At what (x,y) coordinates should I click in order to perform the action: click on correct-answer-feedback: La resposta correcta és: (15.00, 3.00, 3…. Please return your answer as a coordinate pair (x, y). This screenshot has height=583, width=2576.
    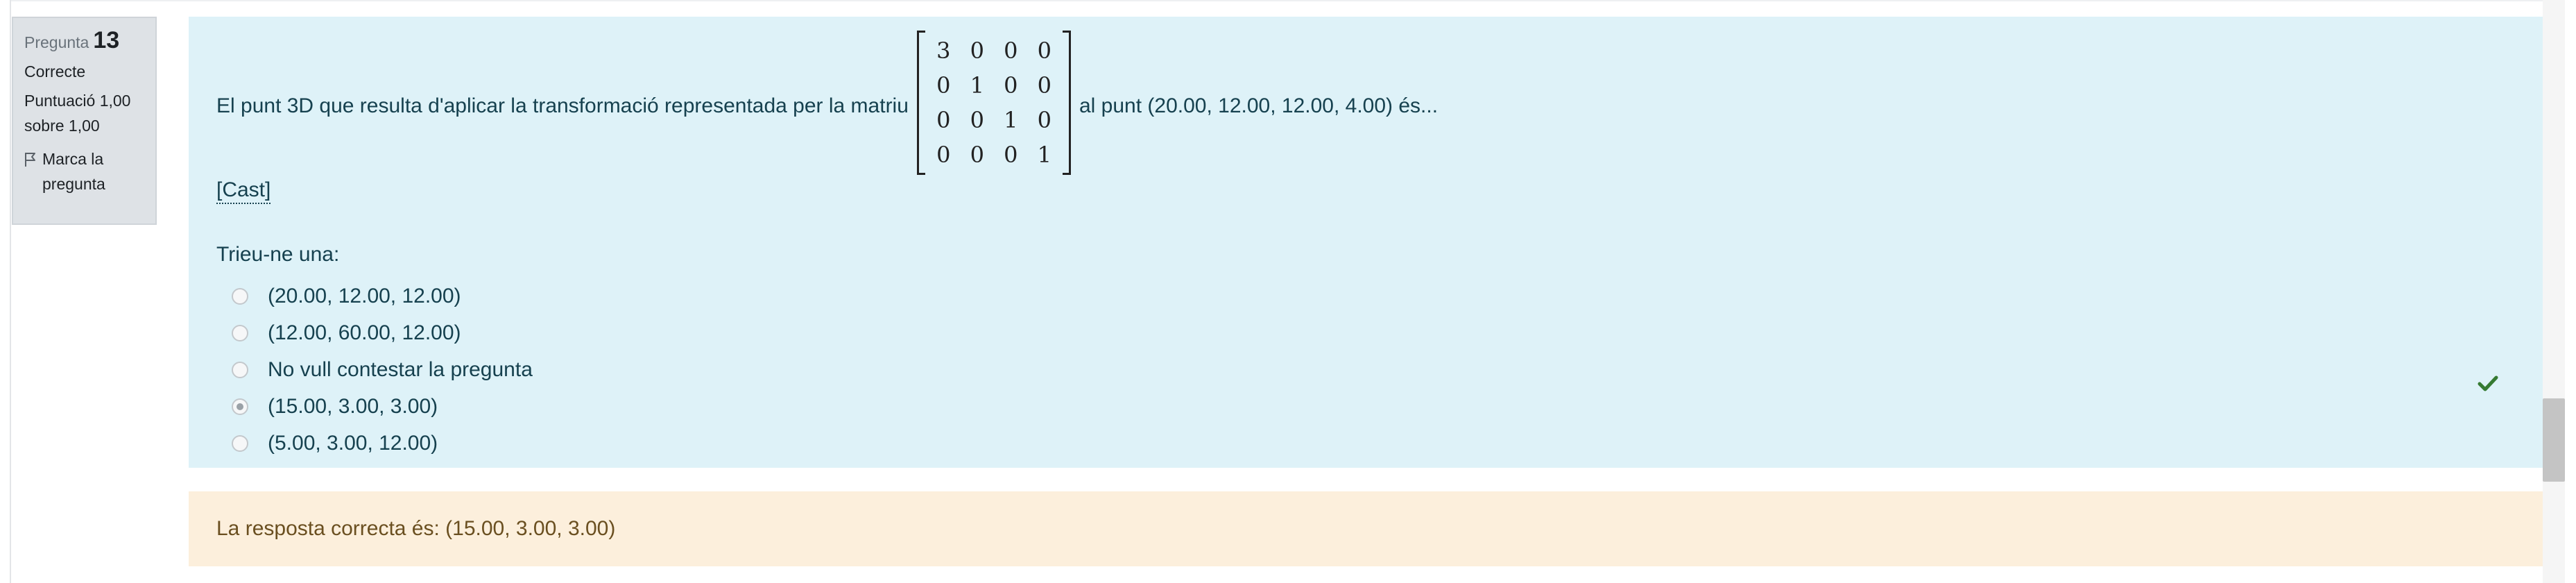
    Looking at the image, I should click on (1366, 528).